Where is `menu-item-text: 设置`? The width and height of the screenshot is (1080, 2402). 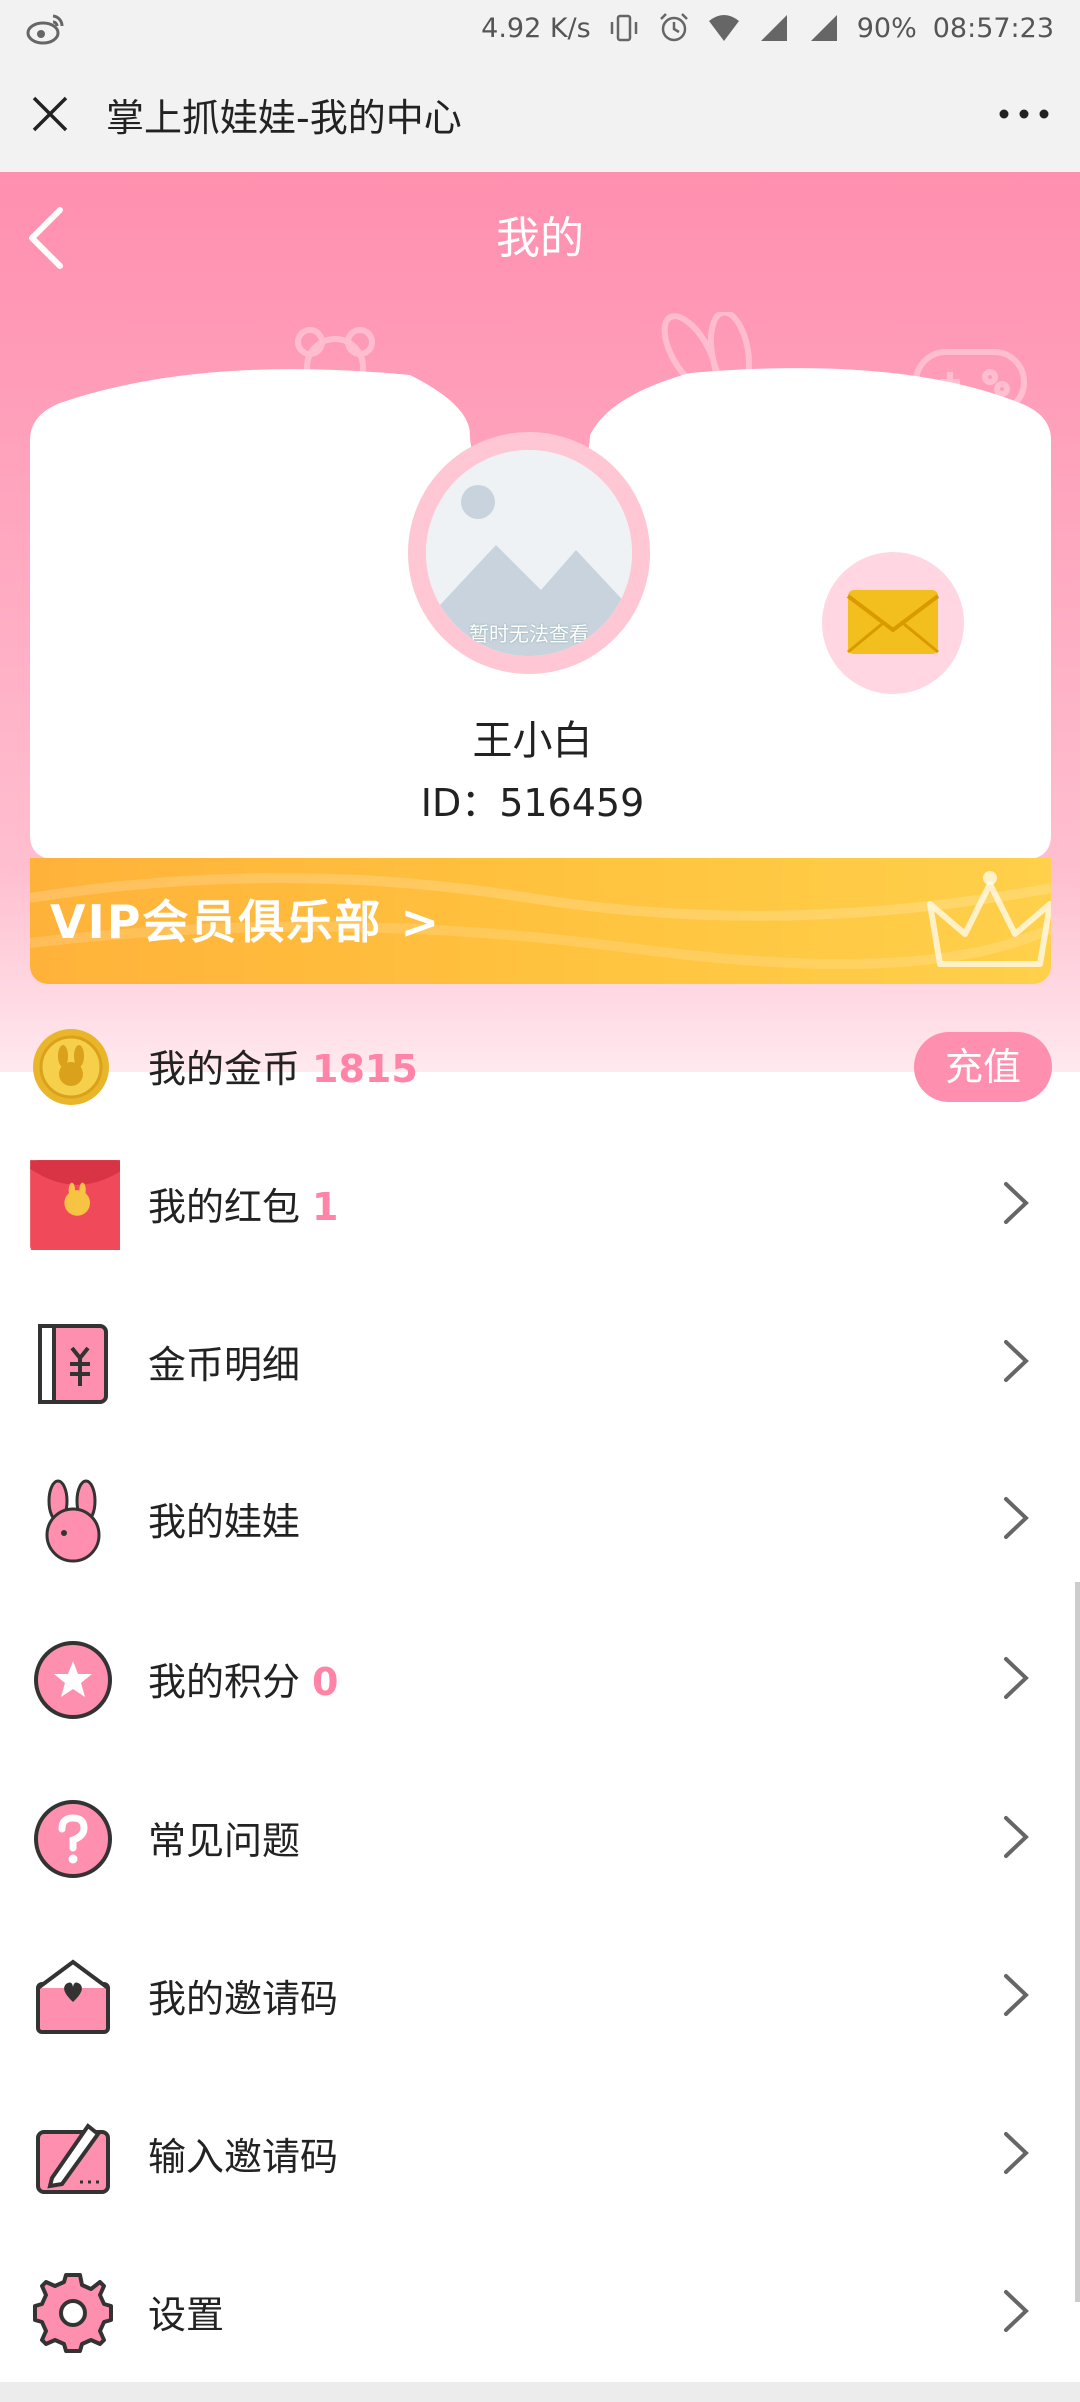 menu-item-text: 设置 is located at coordinates (186, 2315).